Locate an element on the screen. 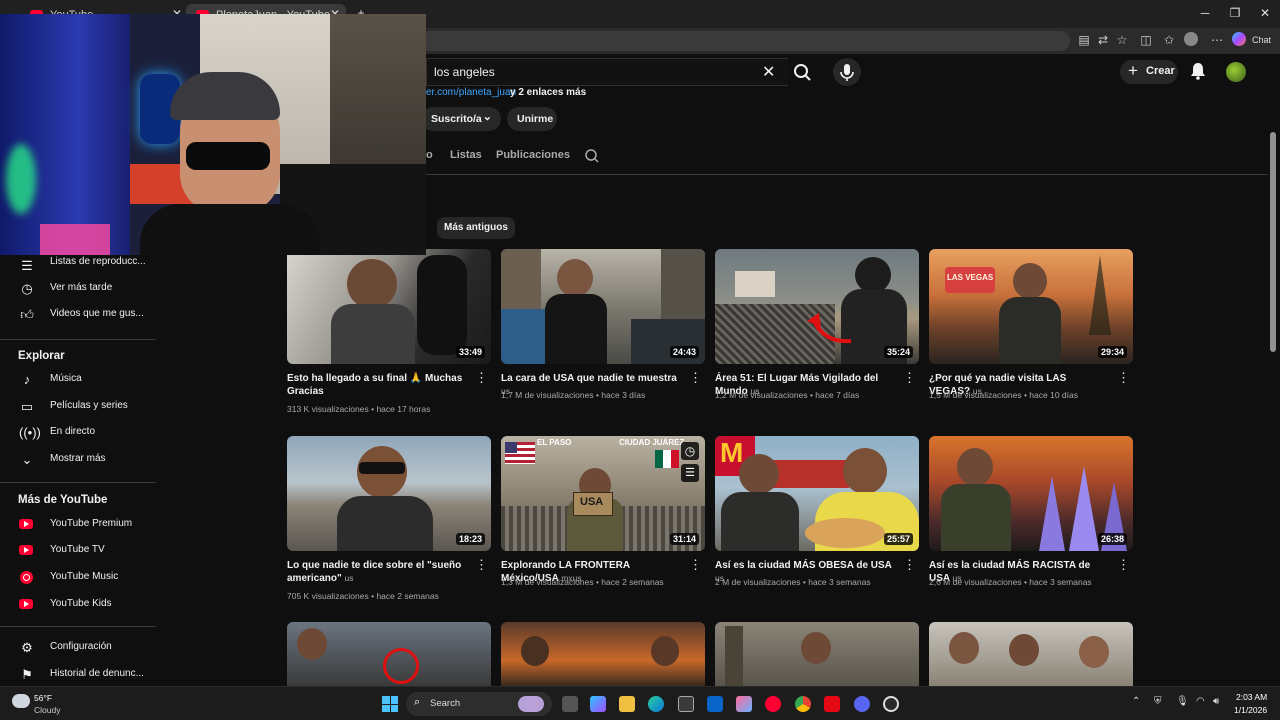 This screenshot has height=720, width=1280. address-field is located at coordinates (745, 41).